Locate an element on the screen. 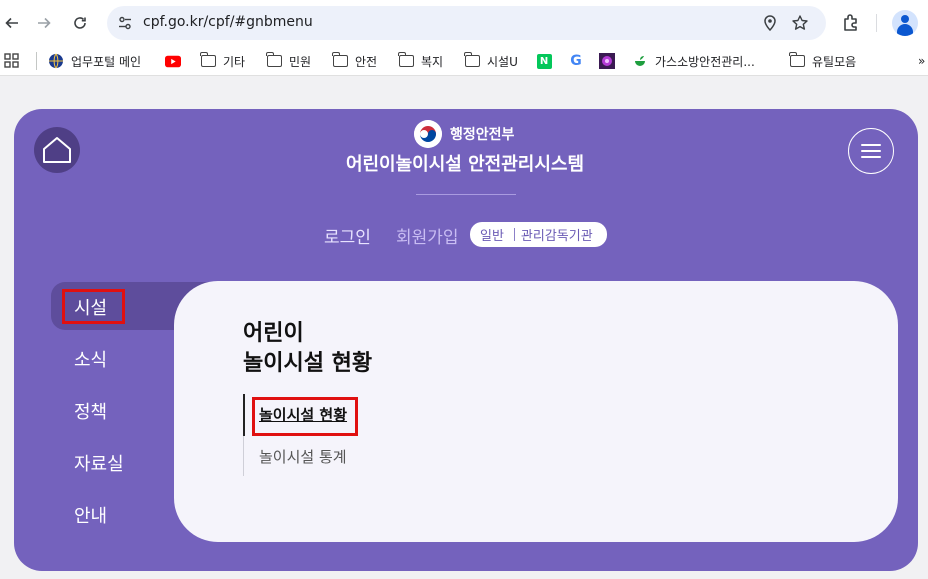 This screenshot has height=579, width=928. bookmark-folder-utils: 유틸모음 is located at coordinates (822, 61).